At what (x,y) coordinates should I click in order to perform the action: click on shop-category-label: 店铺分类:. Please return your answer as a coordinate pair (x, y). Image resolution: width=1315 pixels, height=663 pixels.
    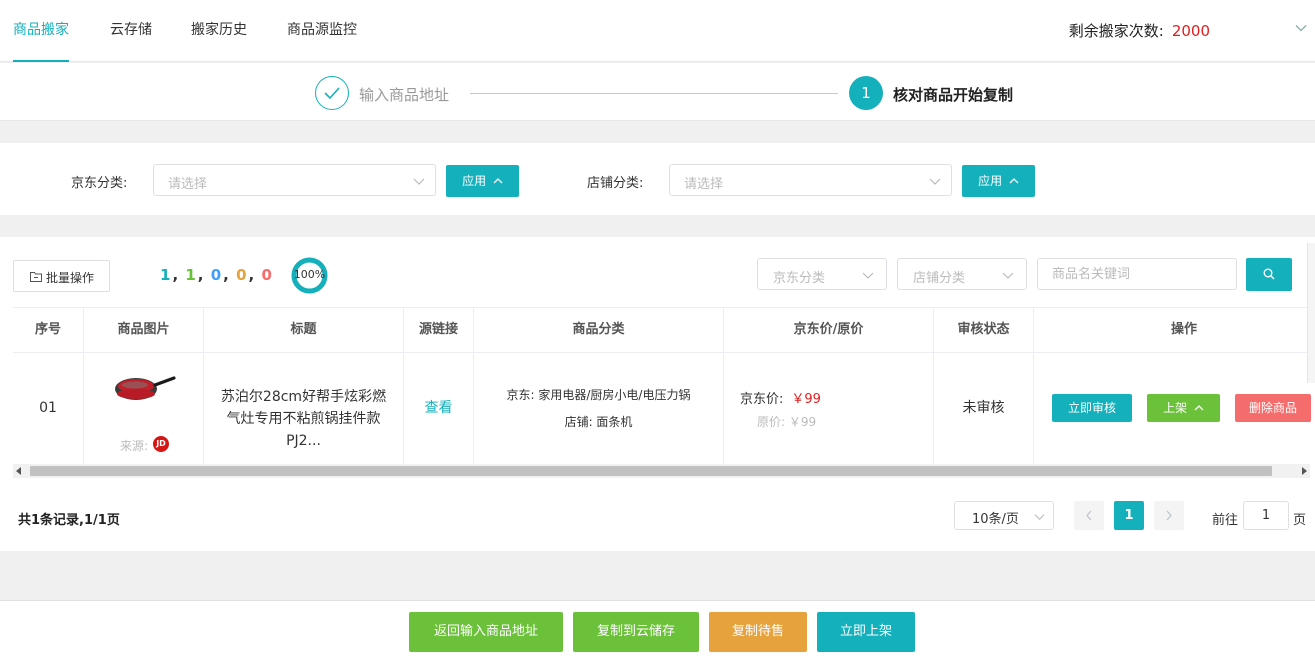
    Looking at the image, I should click on (615, 183).